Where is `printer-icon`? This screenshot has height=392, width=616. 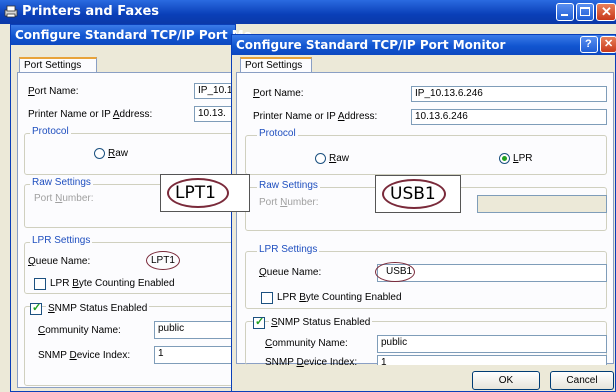
printer-icon is located at coordinates (11, 11).